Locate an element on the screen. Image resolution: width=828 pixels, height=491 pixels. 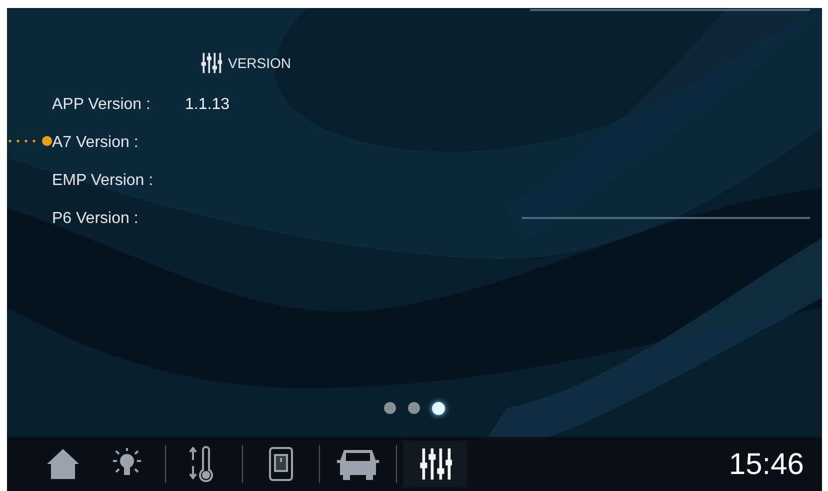
version-label: A7 Version : is located at coordinates (96, 143).